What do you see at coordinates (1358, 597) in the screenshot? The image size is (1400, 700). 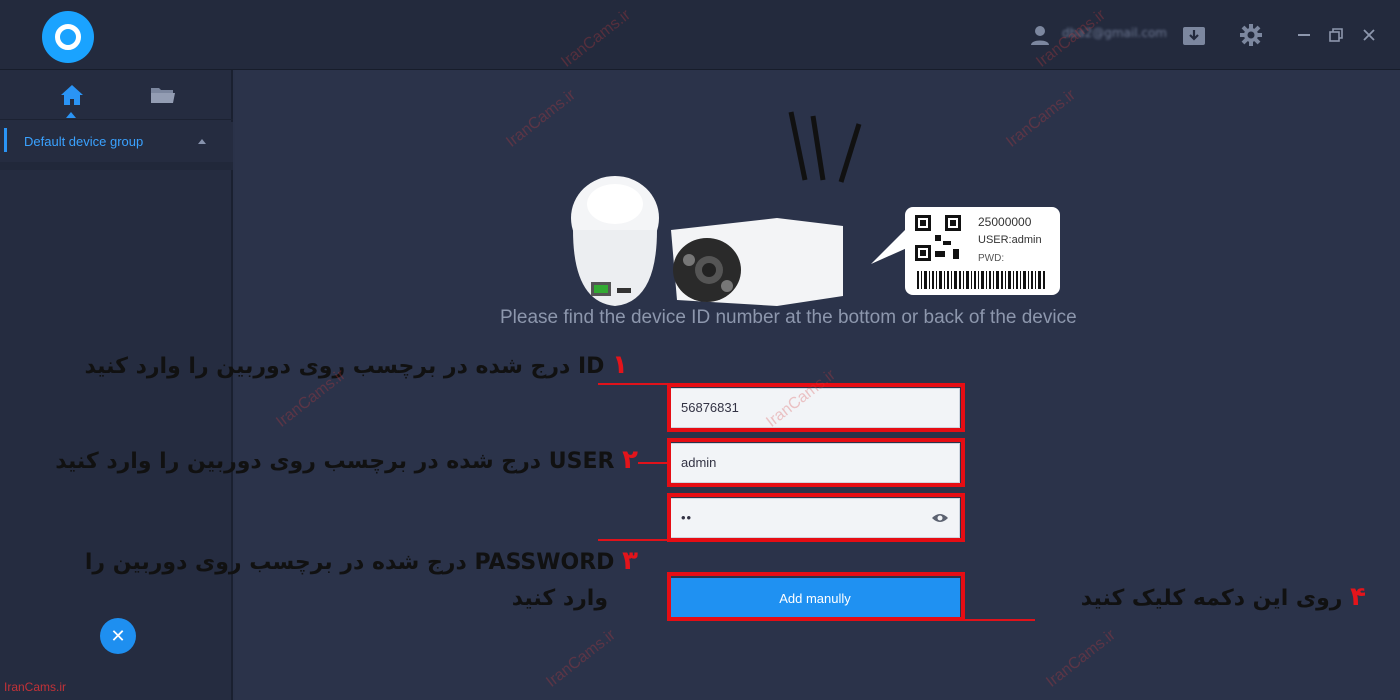 I see `step-4-number: ۴` at bounding box center [1358, 597].